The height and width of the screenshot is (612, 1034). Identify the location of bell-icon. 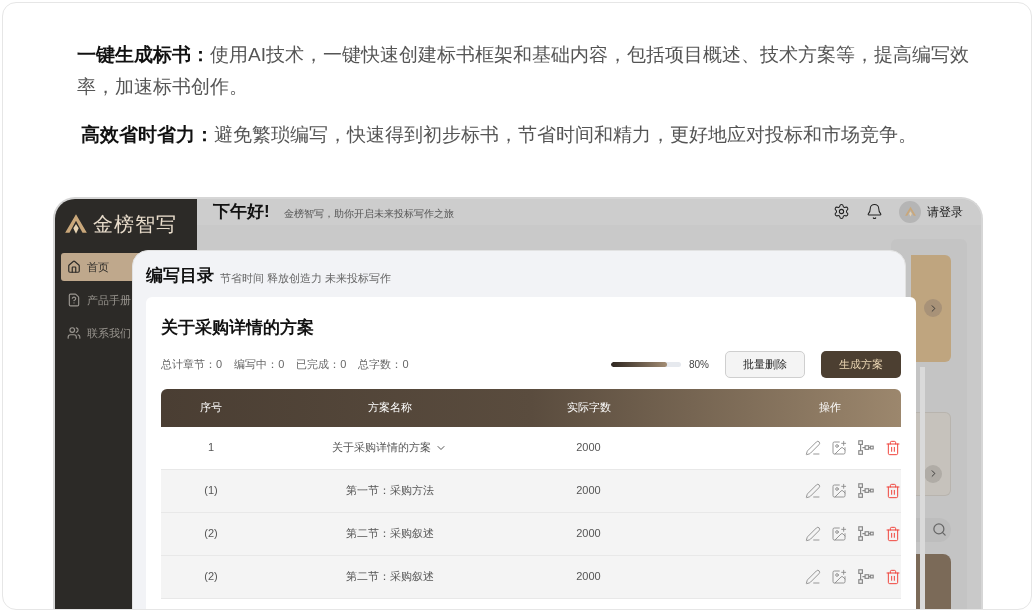
(874, 212).